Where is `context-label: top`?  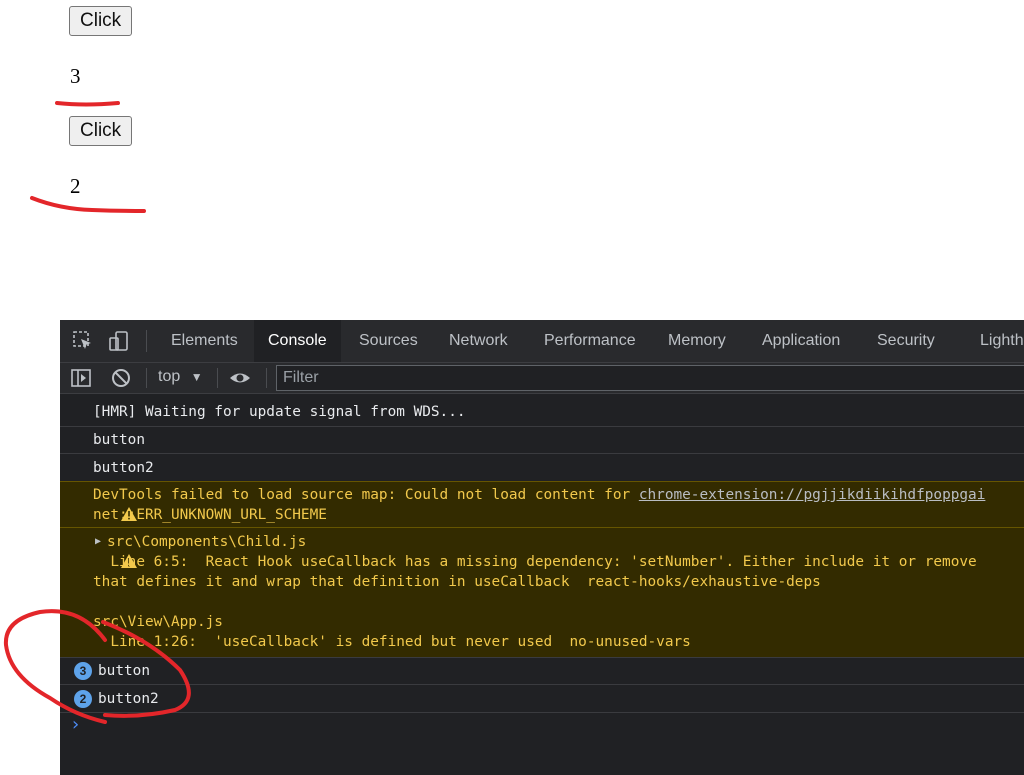
context-label: top is located at coordinates (169, 376).